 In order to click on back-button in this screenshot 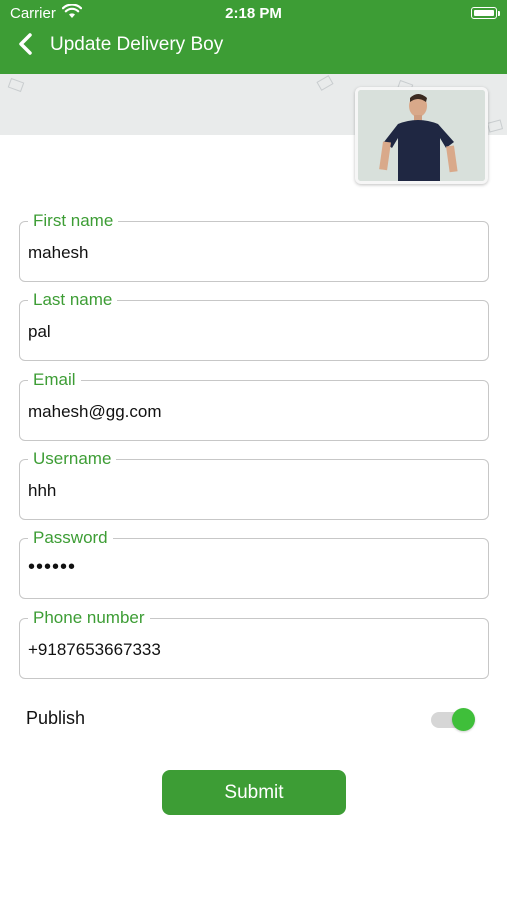, I will do `click(27, 45)`.